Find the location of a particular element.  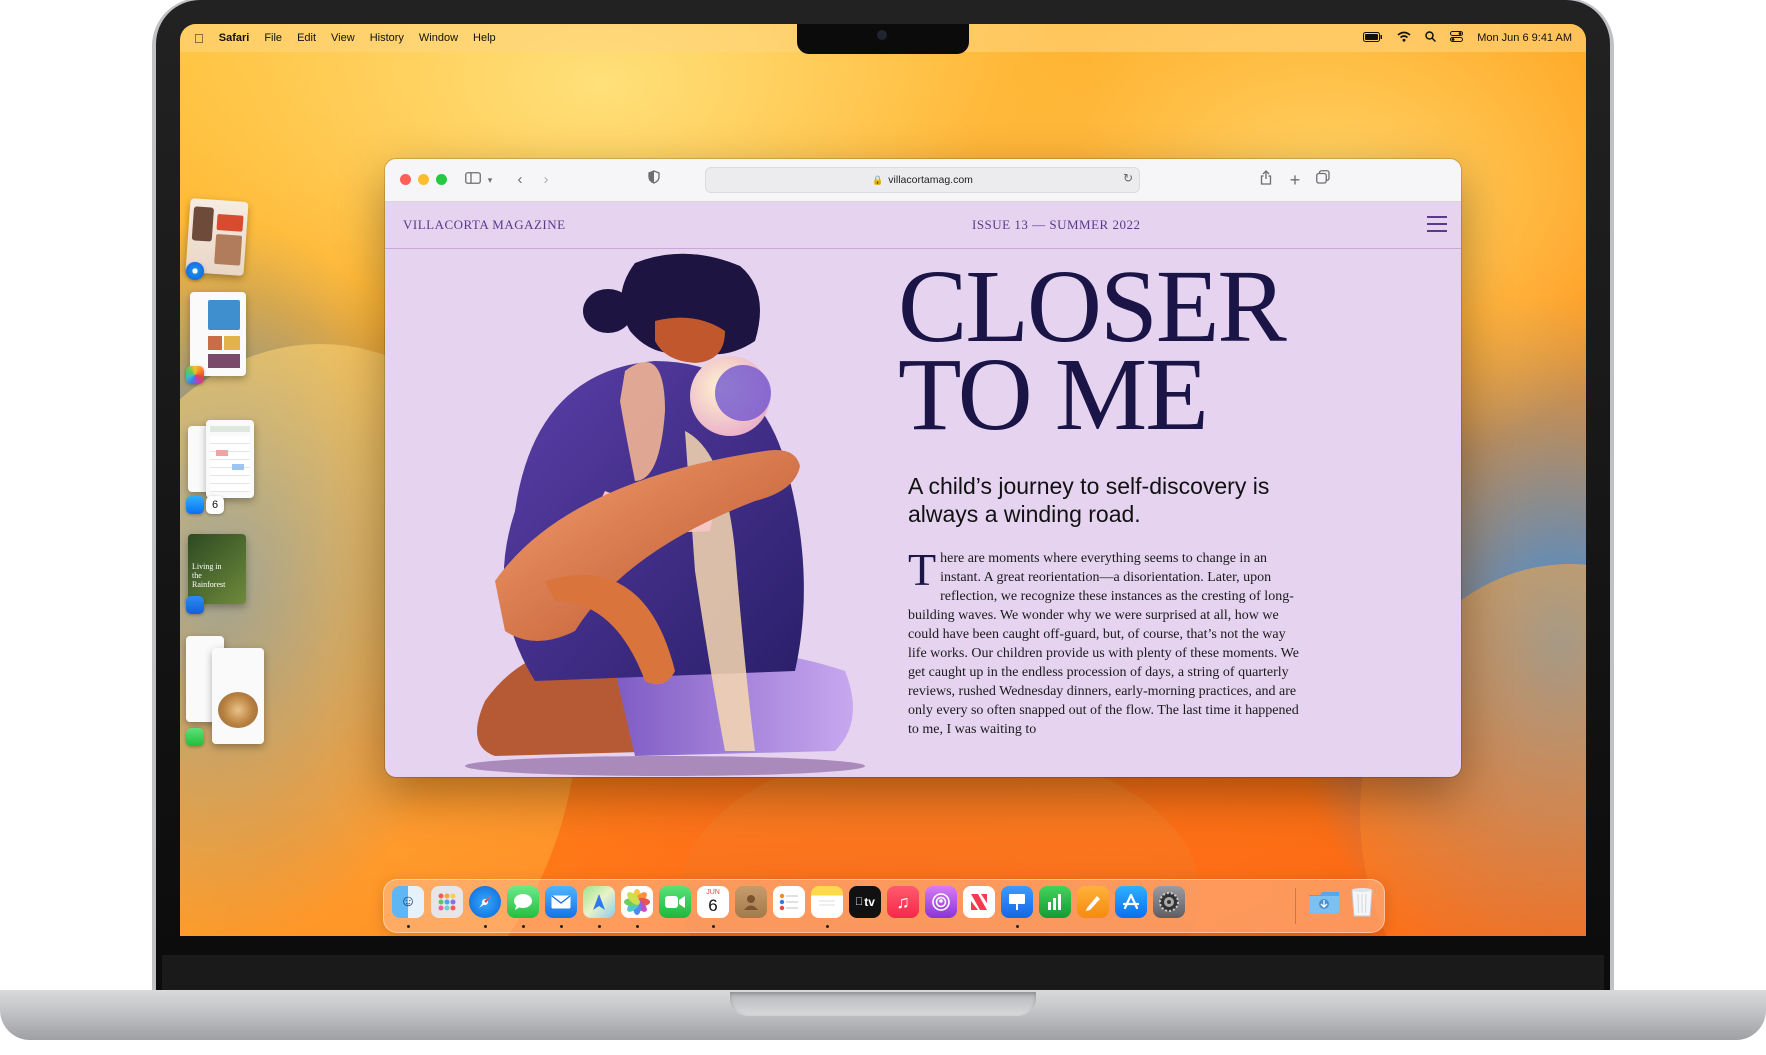

launchpad-icon is located at coordinates (447, 902).